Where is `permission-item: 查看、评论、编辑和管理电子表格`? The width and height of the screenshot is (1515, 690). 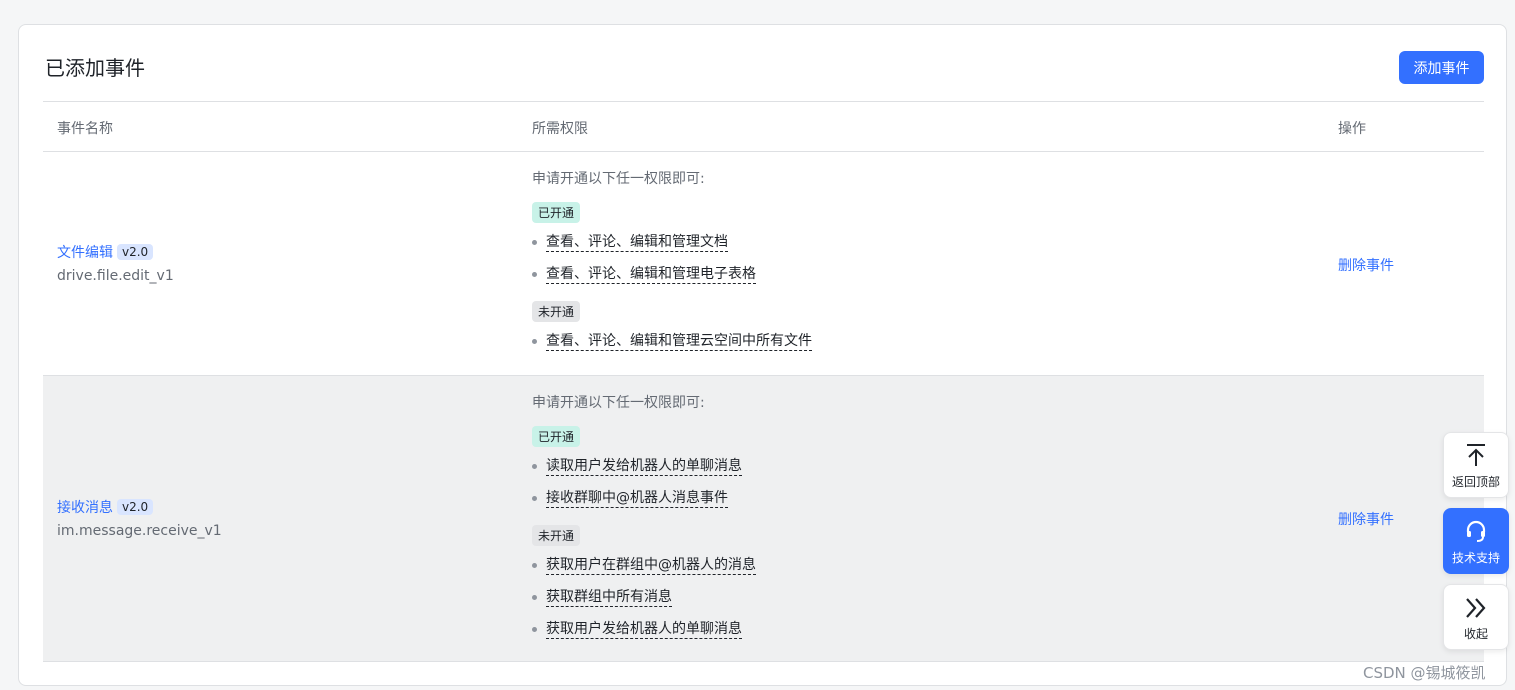 permission-item: 查看、评论、编辑和管理电子表格 is located at coordinates (672, 279).